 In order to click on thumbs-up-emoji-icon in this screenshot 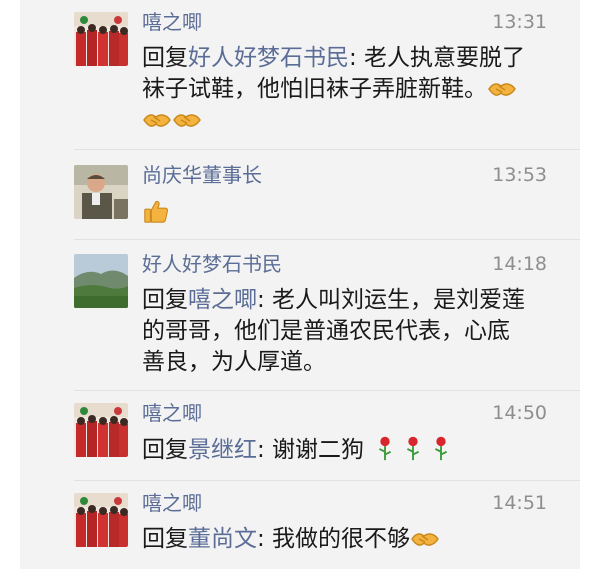, I will do `click(156, 211)`.